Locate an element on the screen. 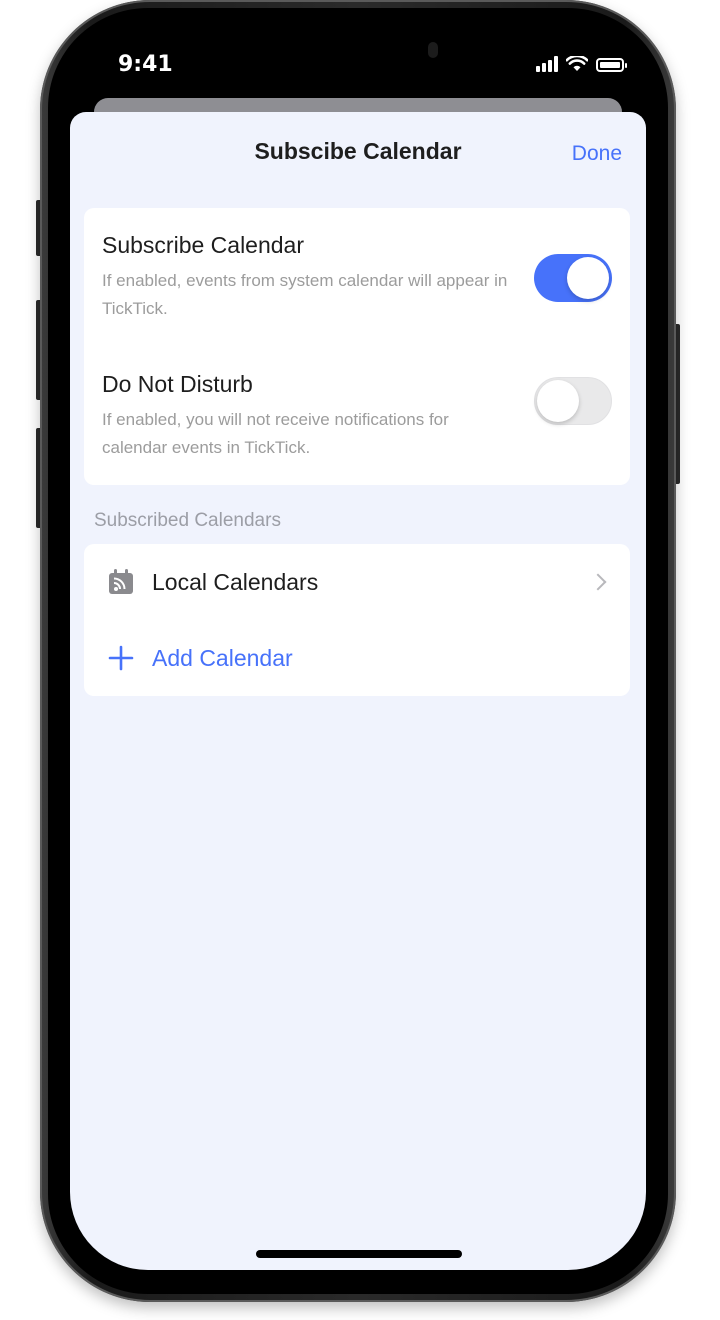 The height and width of the screenshot is (1320, 720). subscribed-calendars-card: Local Calendars Add Calendar is located at coordinates (357, 620).